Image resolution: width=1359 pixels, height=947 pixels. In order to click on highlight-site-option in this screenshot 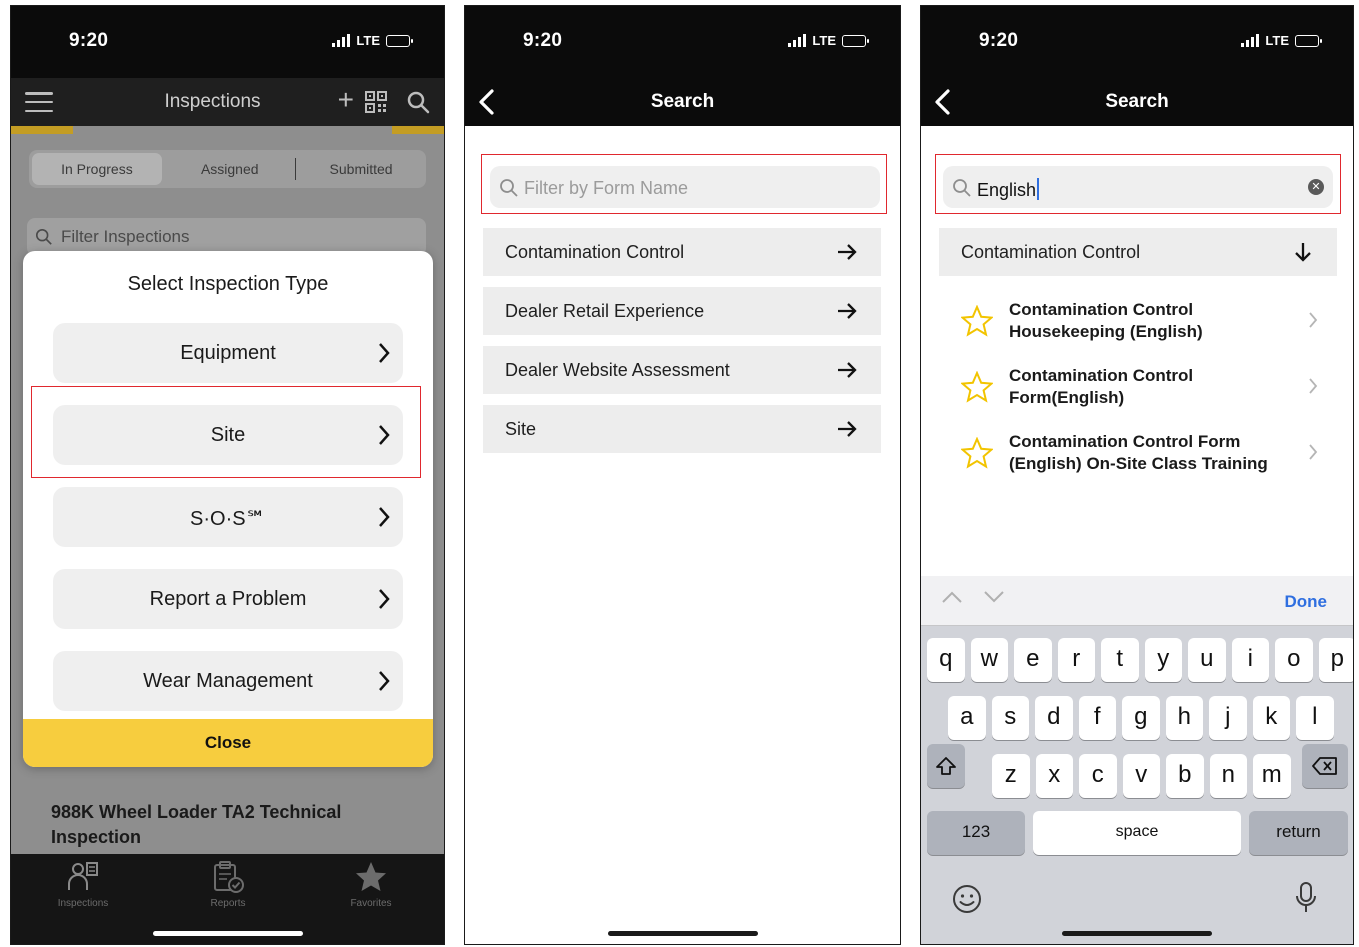, I will do `click(226, 432)`.